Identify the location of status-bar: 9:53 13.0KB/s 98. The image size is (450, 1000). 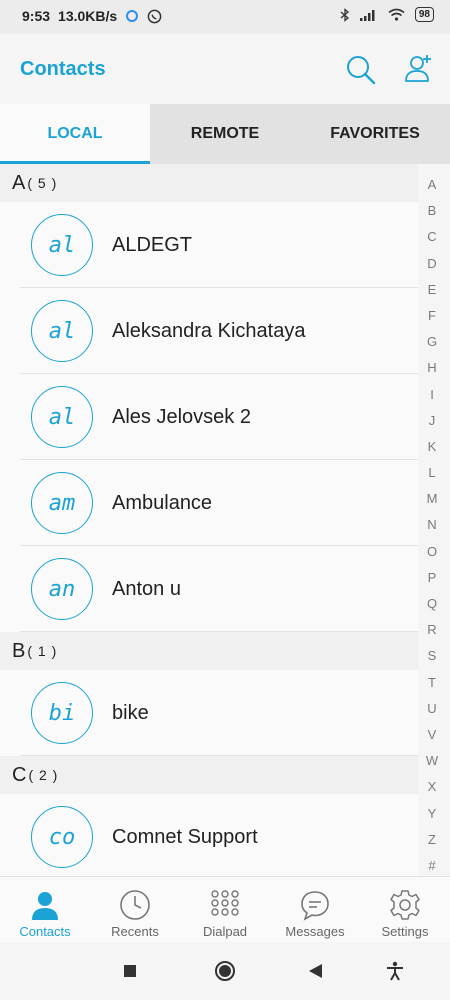
(225, 17).